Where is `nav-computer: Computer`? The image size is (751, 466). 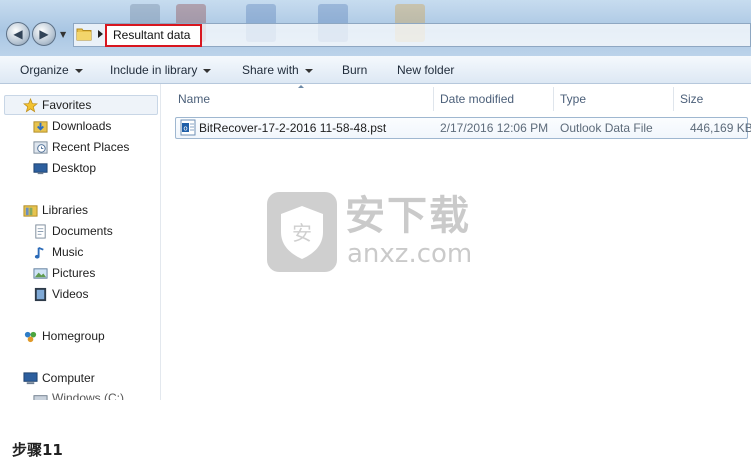 nav-computer: Computer is located at coordinates (58, 378).